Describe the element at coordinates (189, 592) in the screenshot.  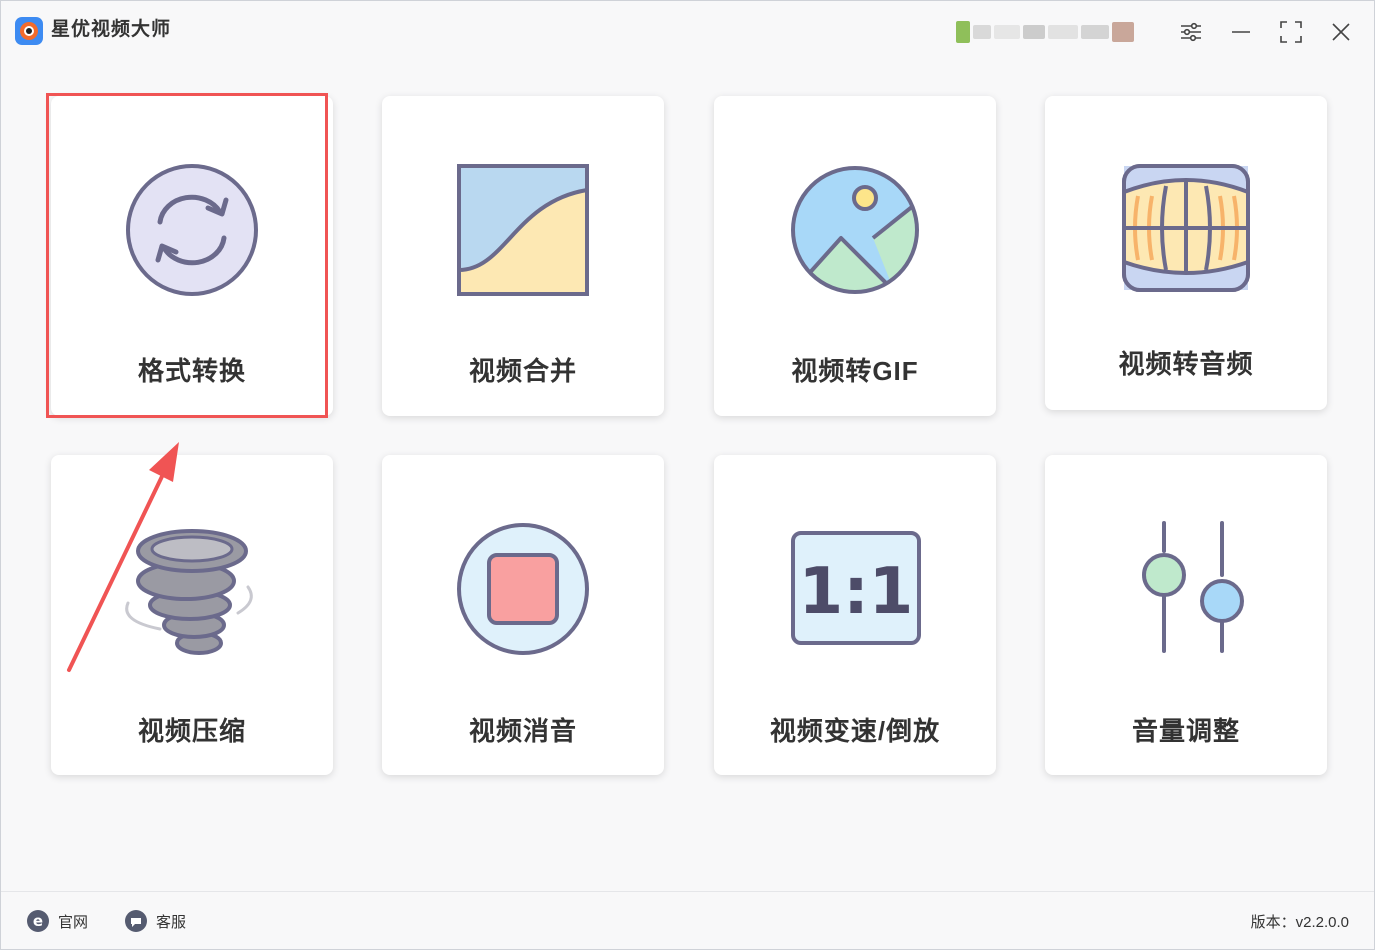
I see `tornado-icon` at that location.